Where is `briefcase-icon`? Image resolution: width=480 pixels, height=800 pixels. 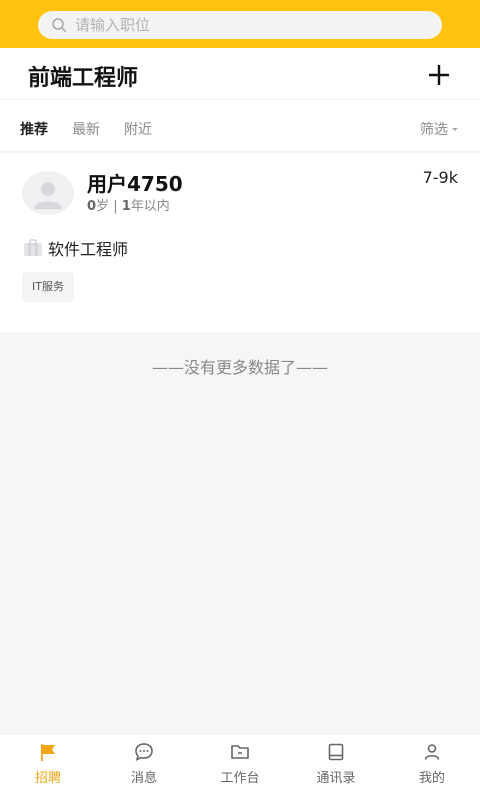 briefcase-icon is located at coordinates (33, 247).